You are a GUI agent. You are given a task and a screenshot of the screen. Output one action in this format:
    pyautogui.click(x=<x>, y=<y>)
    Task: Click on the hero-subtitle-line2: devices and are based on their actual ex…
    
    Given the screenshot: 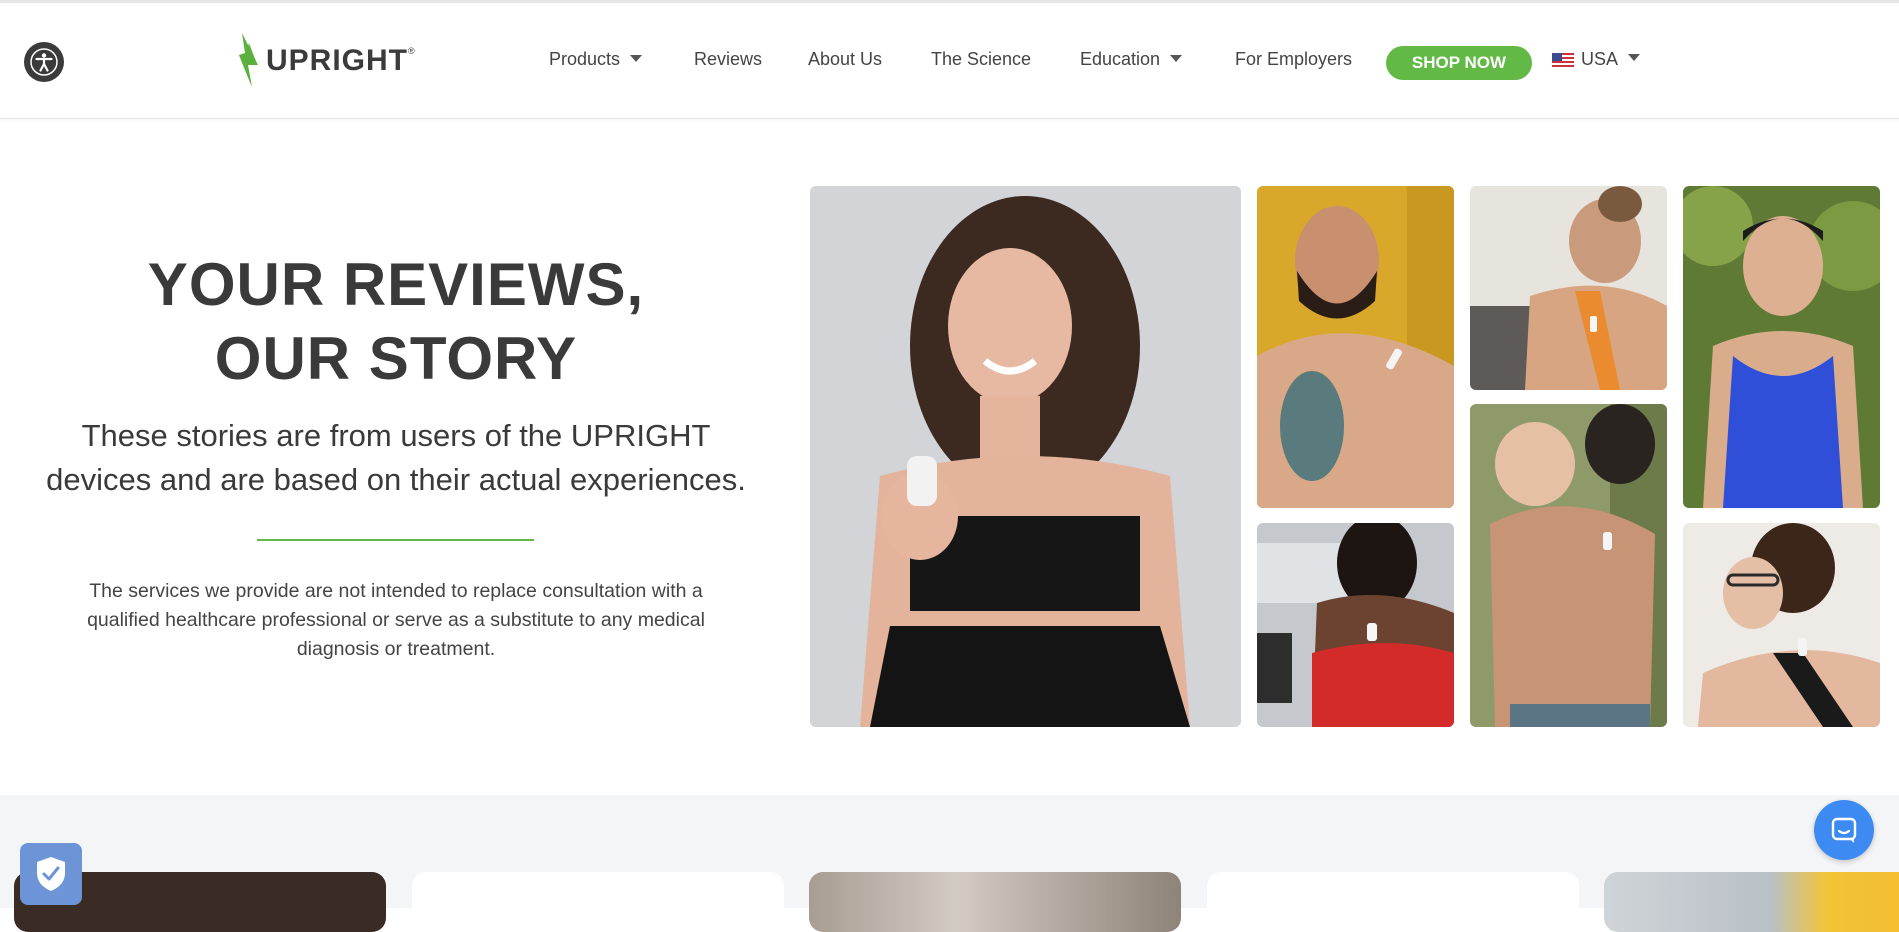 What is the action you would take?
    pyautogui.click(x=396, y=479)
    